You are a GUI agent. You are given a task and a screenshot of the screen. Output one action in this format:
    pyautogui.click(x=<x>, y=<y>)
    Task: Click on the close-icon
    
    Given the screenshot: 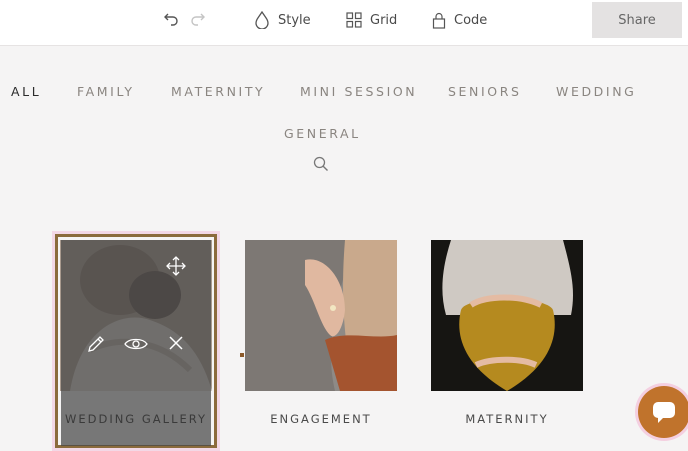 What is the action you would take?
    pyautogui.click(x=176, y=343)
    